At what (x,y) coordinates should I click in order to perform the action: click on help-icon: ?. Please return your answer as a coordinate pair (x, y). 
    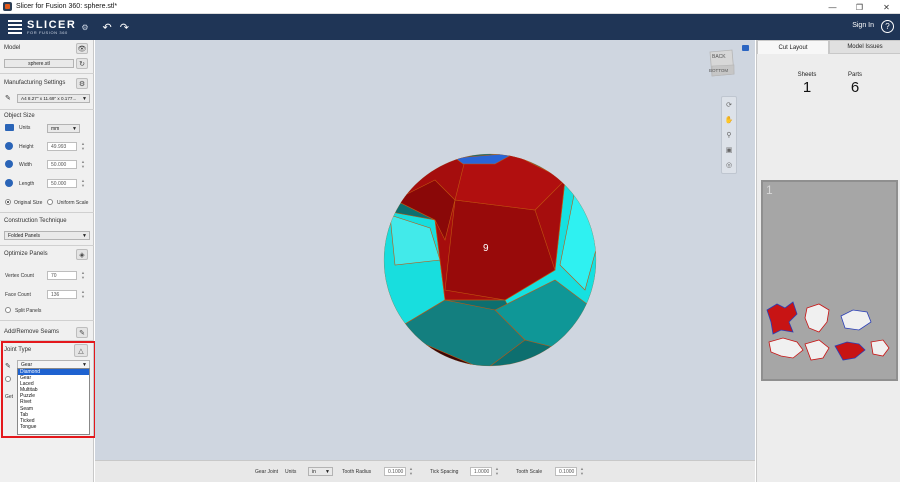
    Looking at the image, I should click on (887, 26).